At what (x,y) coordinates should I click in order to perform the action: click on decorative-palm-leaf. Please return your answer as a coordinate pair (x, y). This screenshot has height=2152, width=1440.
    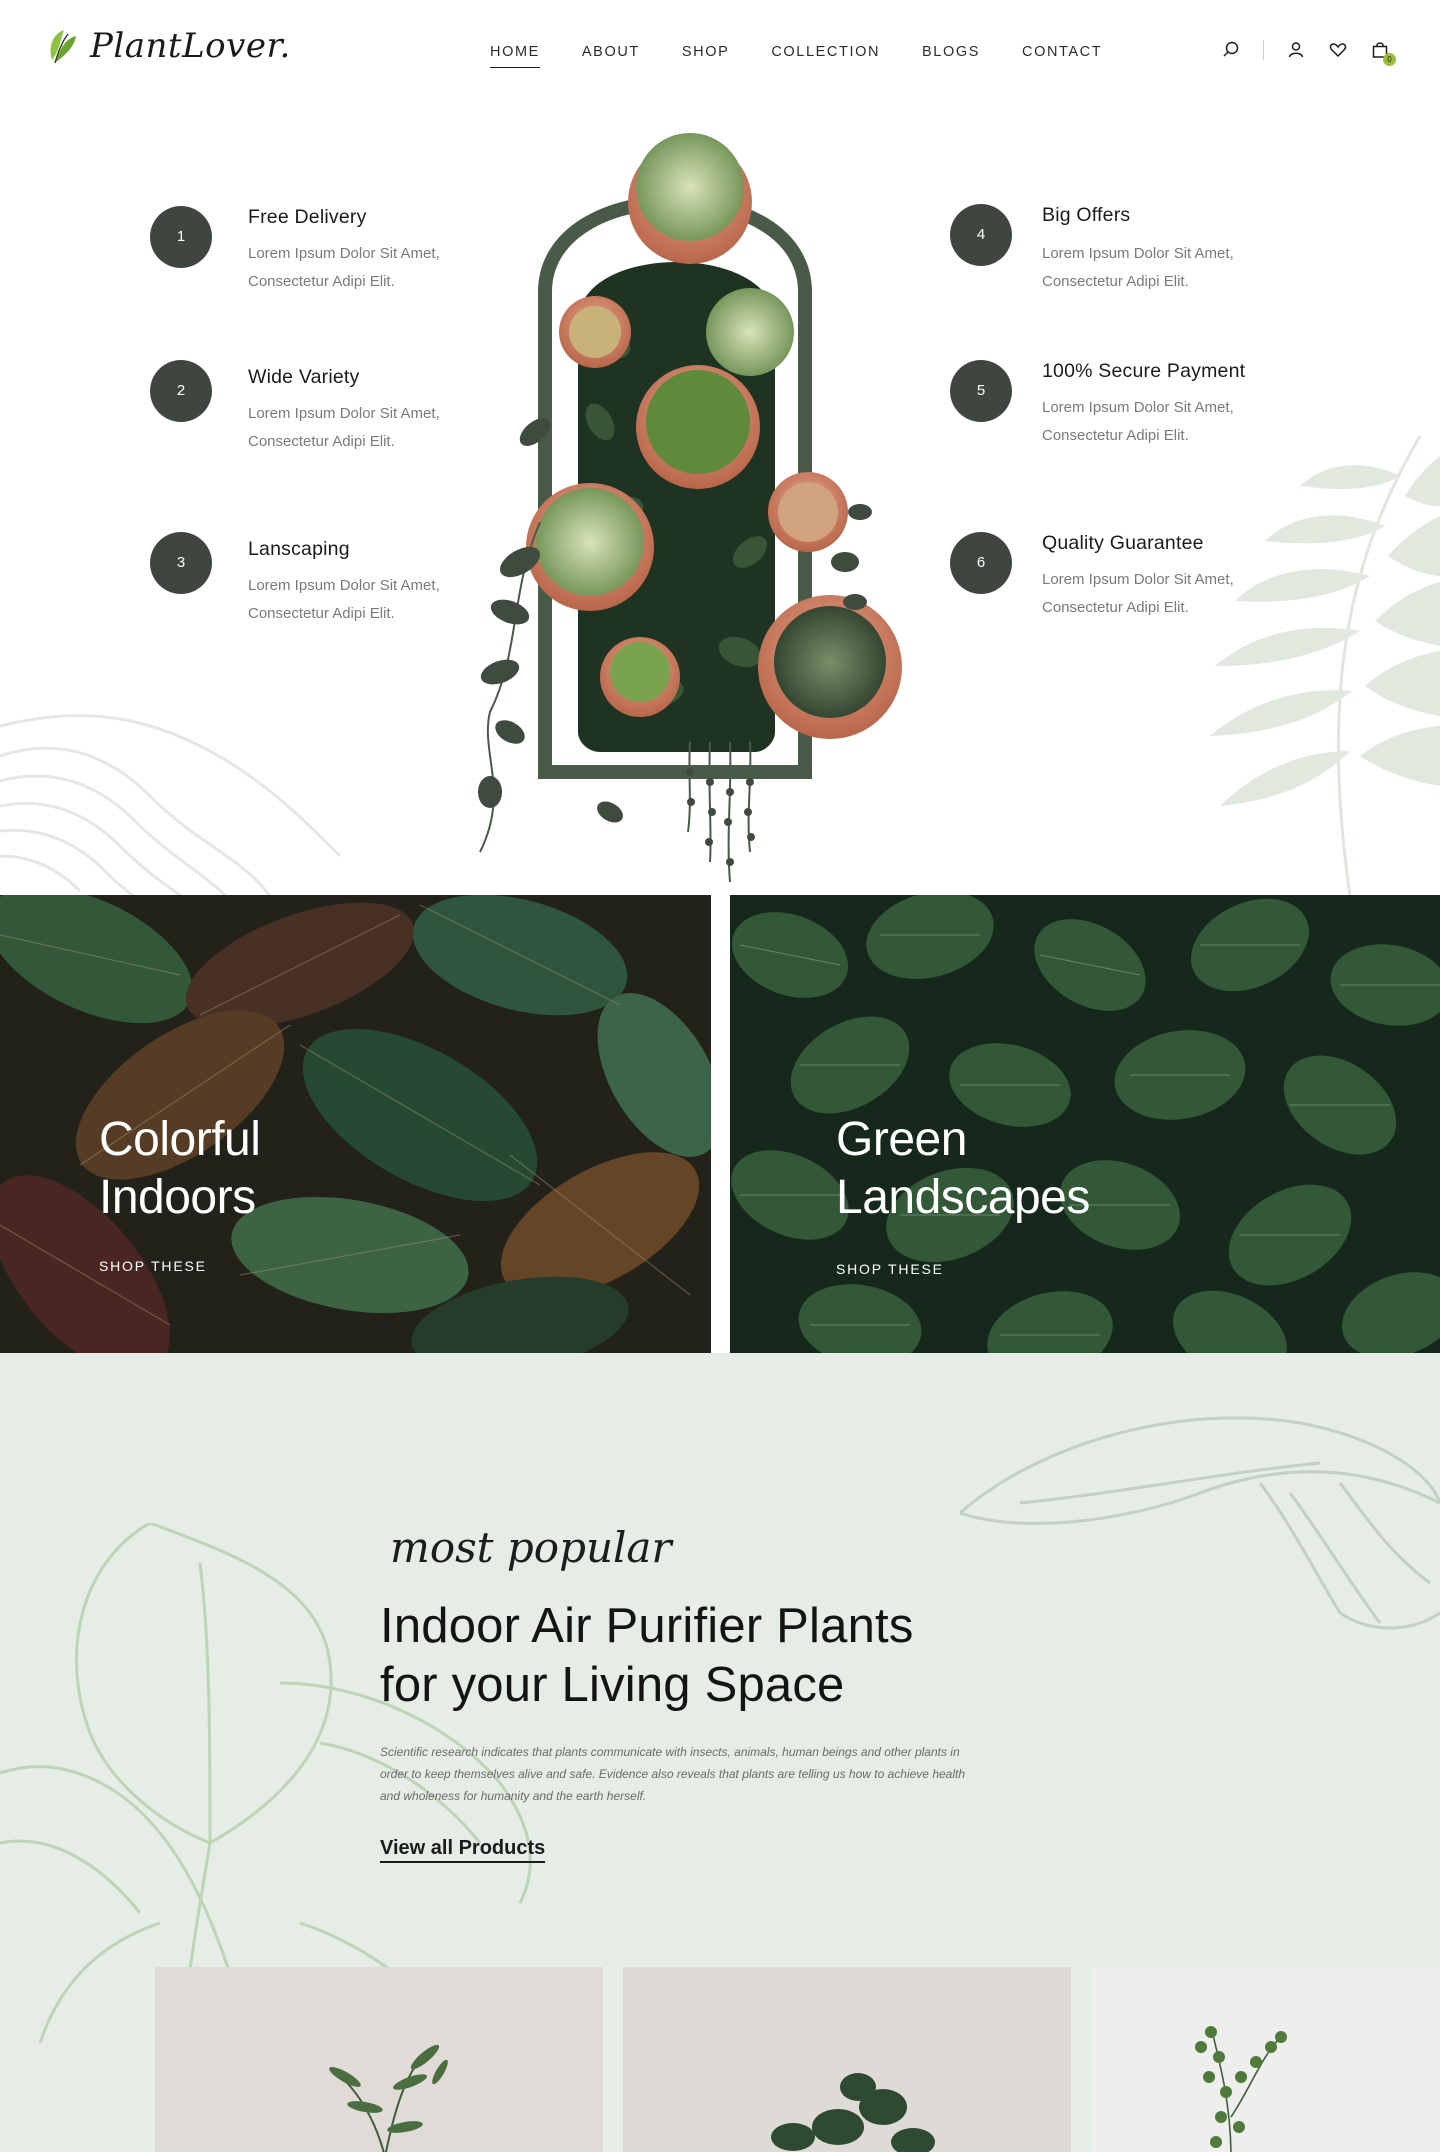
    Looking at the image, I should click on (1325, 666).